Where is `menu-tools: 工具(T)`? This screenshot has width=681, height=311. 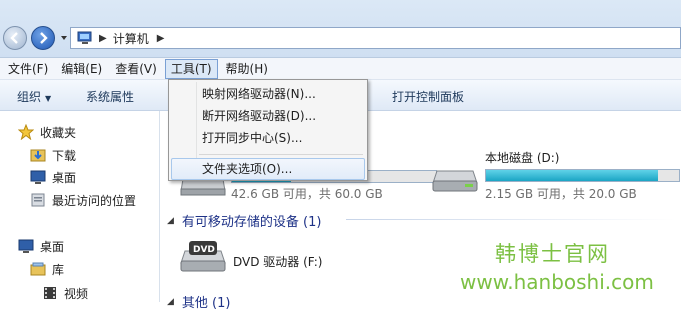 menu-tools: 工具(T) is located at coordinates (191, 68).